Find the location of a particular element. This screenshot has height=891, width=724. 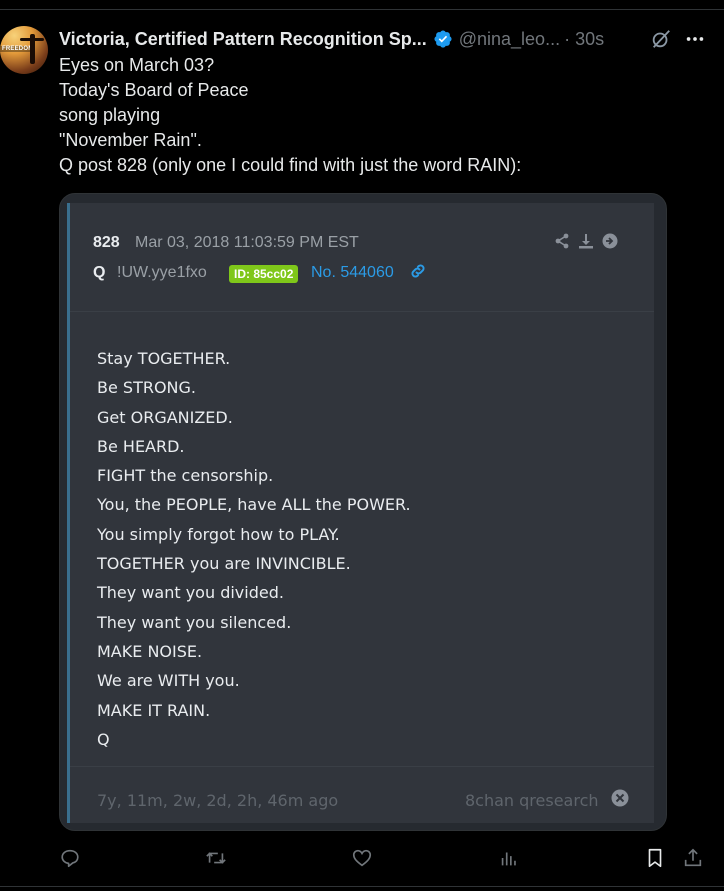

bookmark-icon is located at coordinates (655, 858).